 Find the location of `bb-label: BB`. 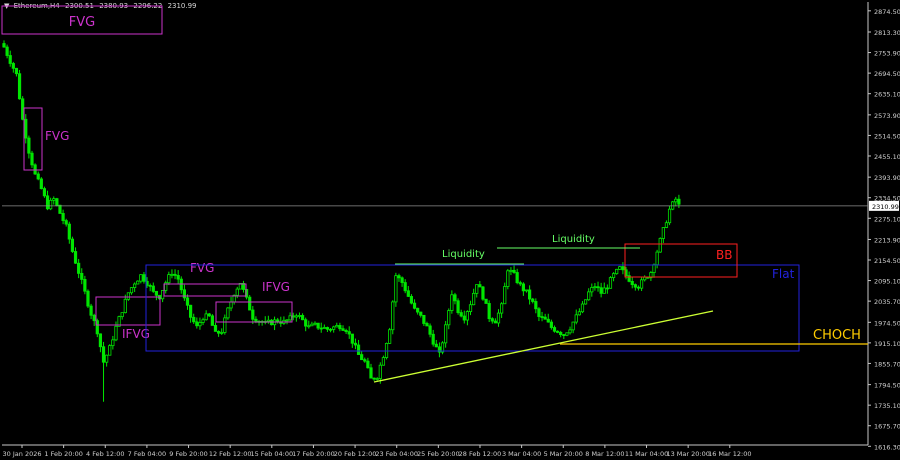

bb-label: BB is located at coordinates (724, 255).